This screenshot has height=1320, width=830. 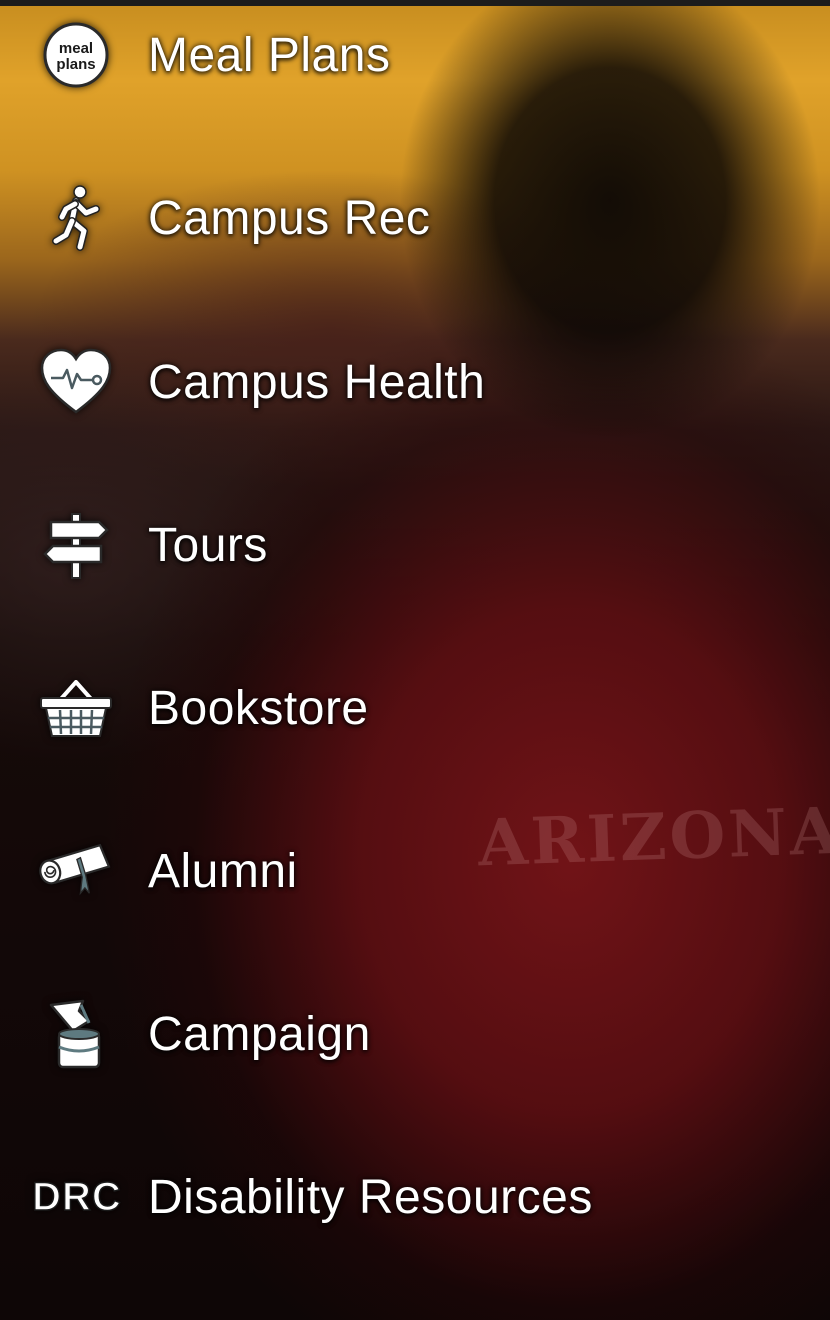 What do you see at coordinates (415, 871) in the screenshot?
I see `menu-item-alumni: Alumni` at bounding box center [415, 871].